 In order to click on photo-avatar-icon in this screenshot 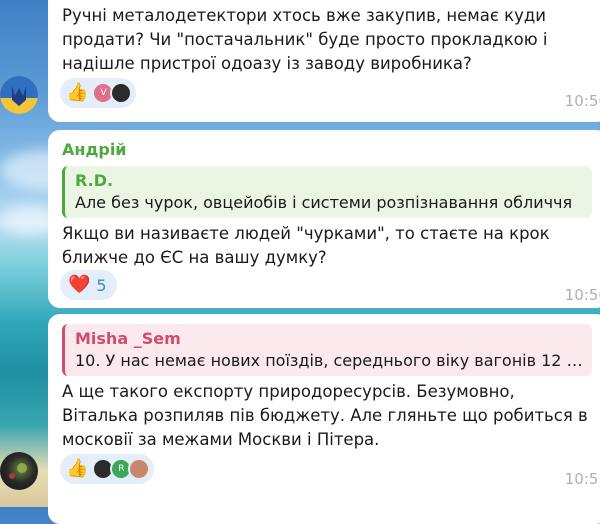, I will do `click(18, 471)`.